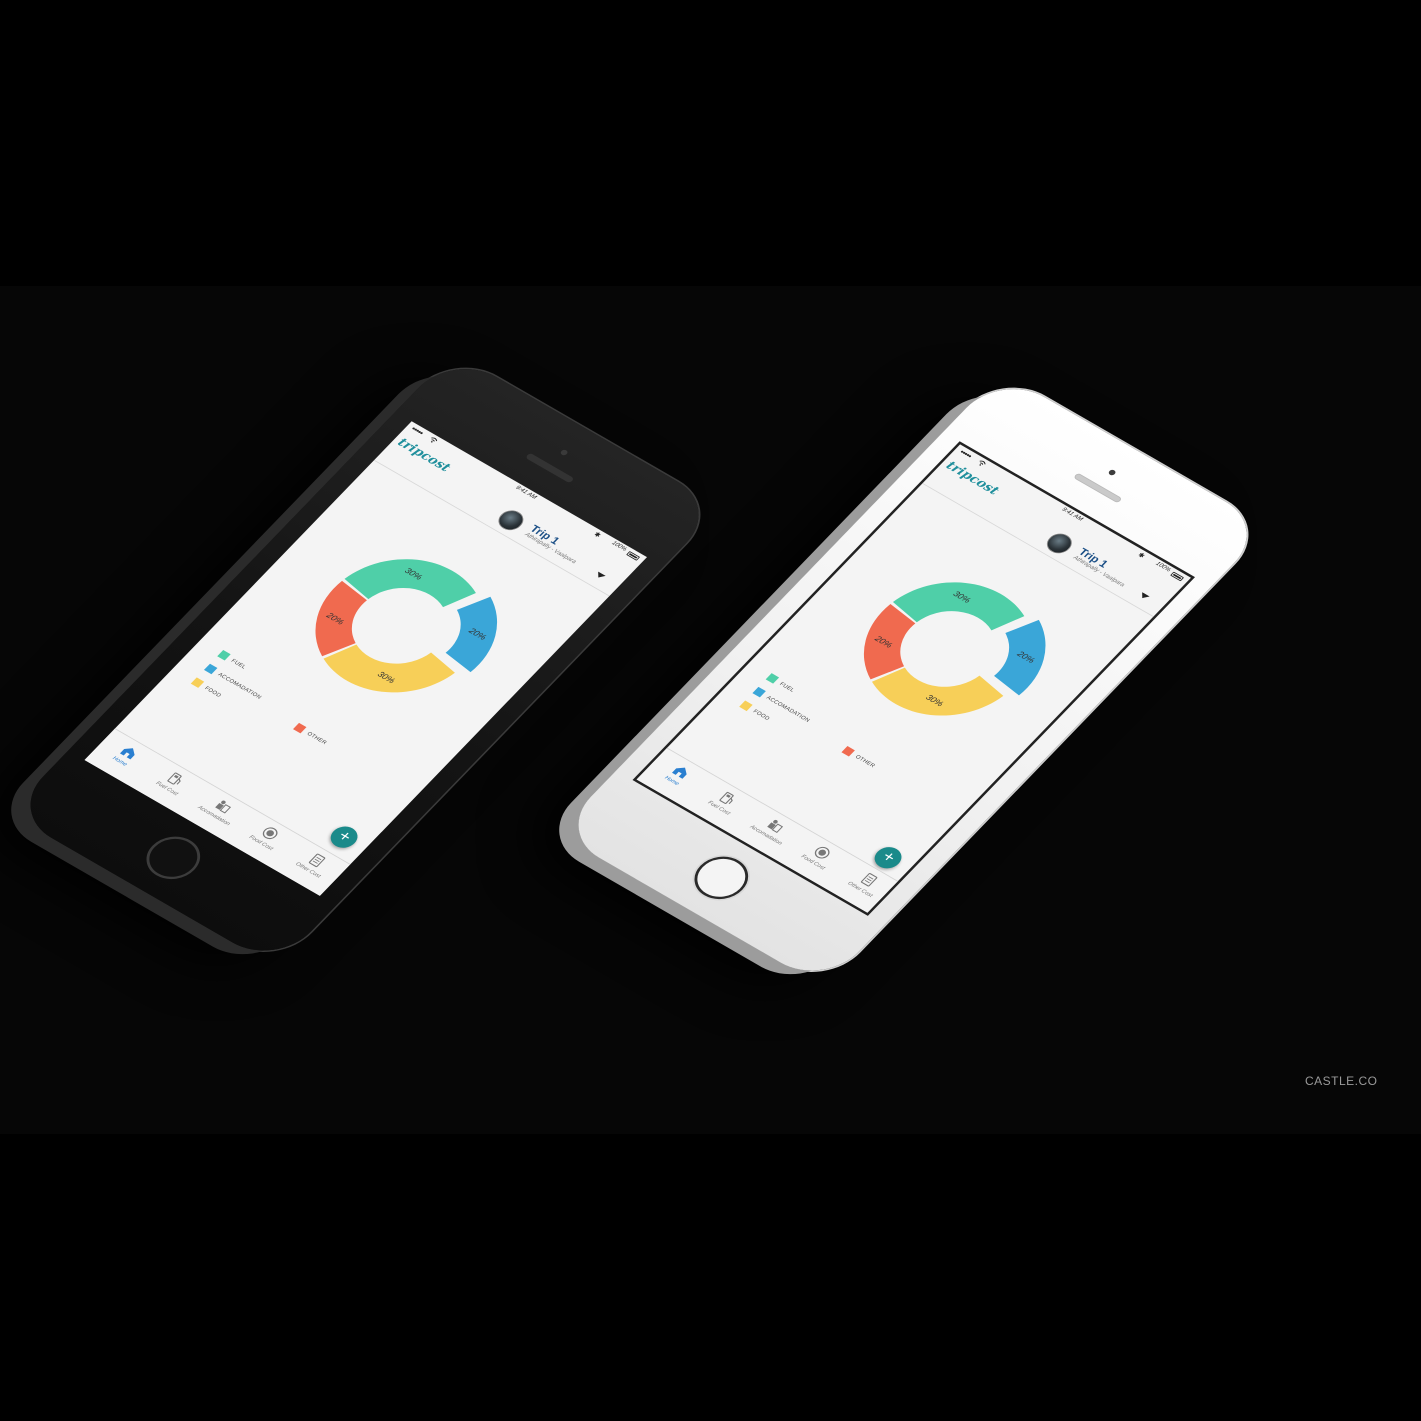 The height and width of the screenshot is (1421, 1421). What do you see at coordinates (344, 837) in the screenshot?
I see `add-expense-button: +` at bounding box center [344, 837].